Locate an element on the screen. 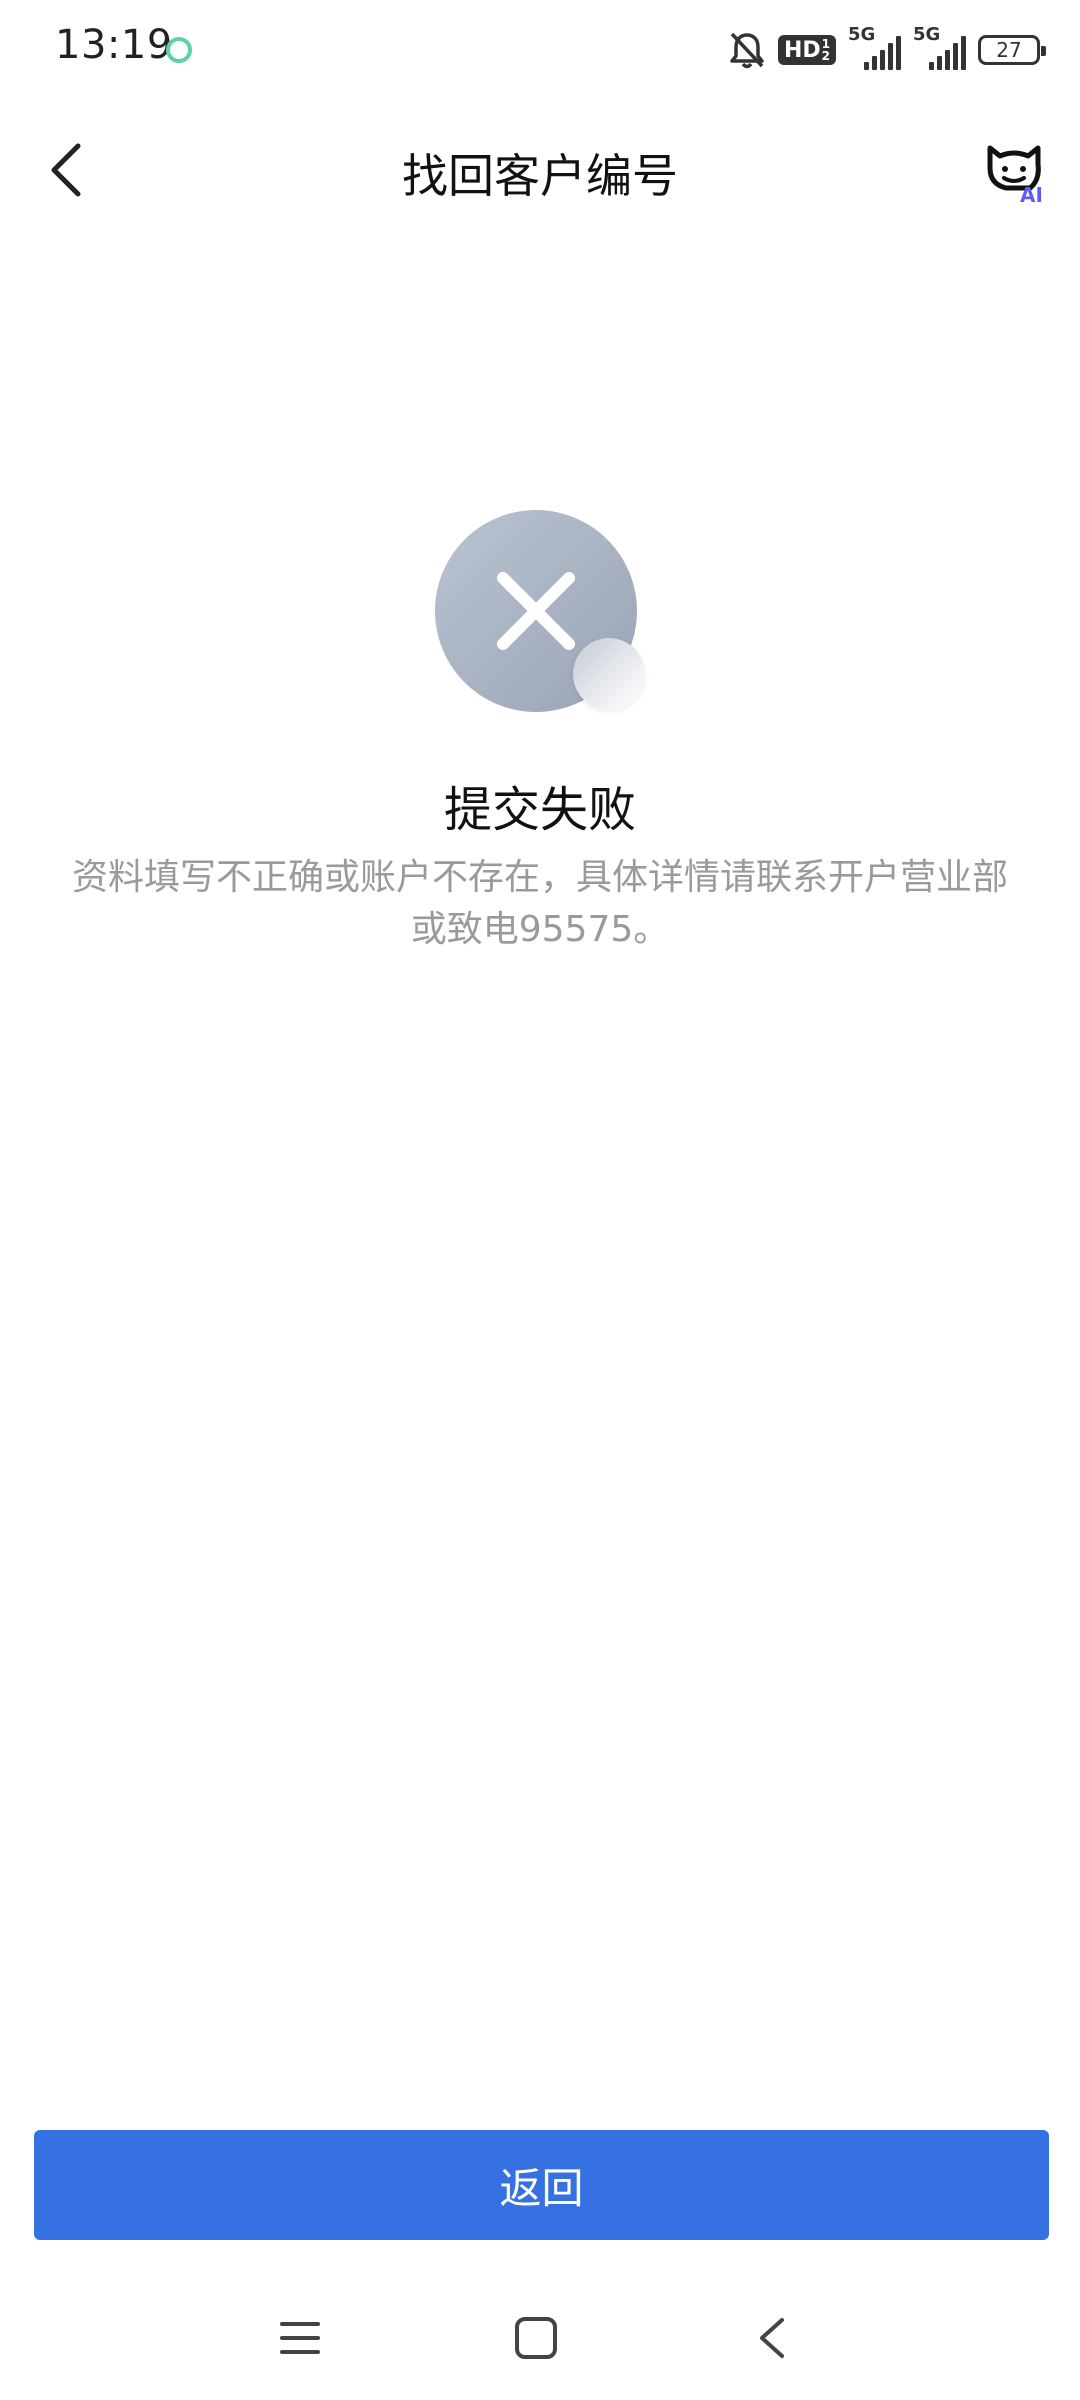 The image size is (1080, 2400). result-title: 提交失败 is located at coordinates (539, 810).